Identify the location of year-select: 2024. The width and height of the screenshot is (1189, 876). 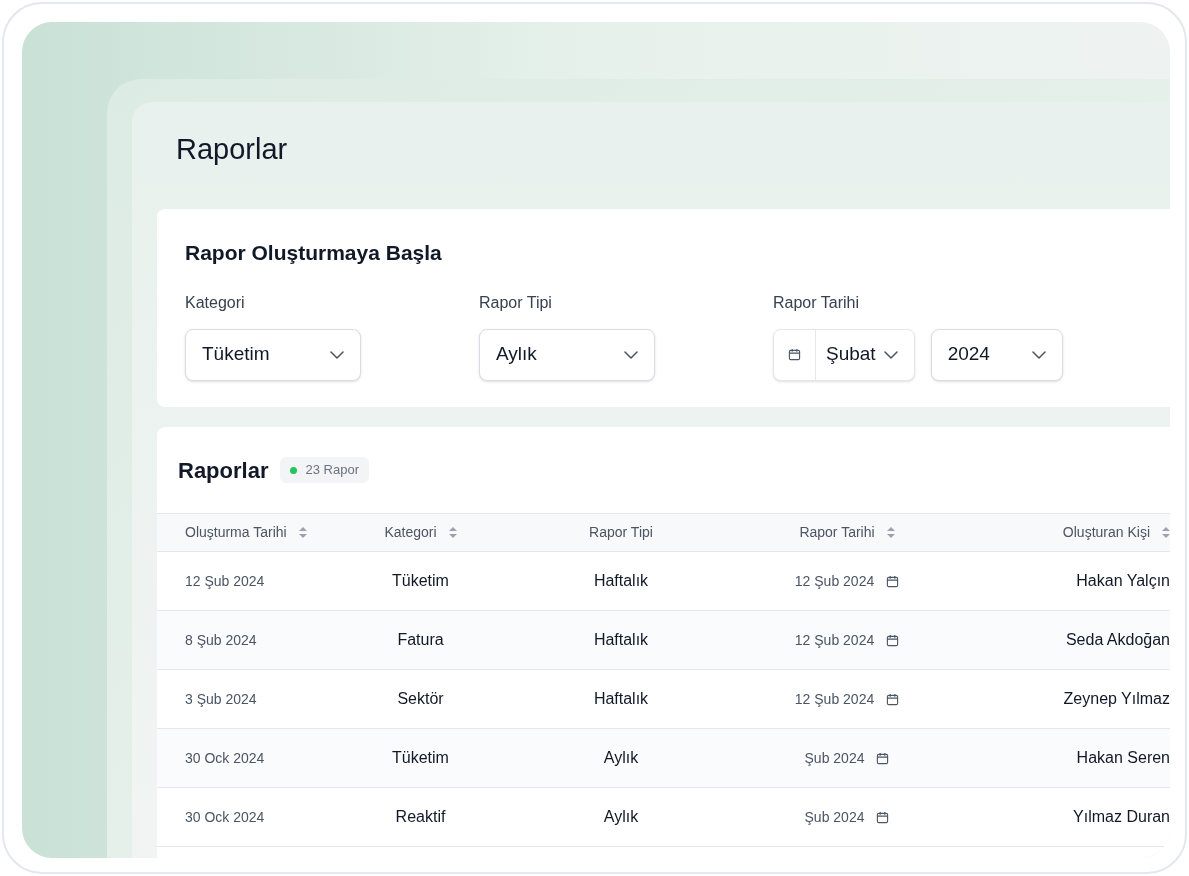
(996, 354).